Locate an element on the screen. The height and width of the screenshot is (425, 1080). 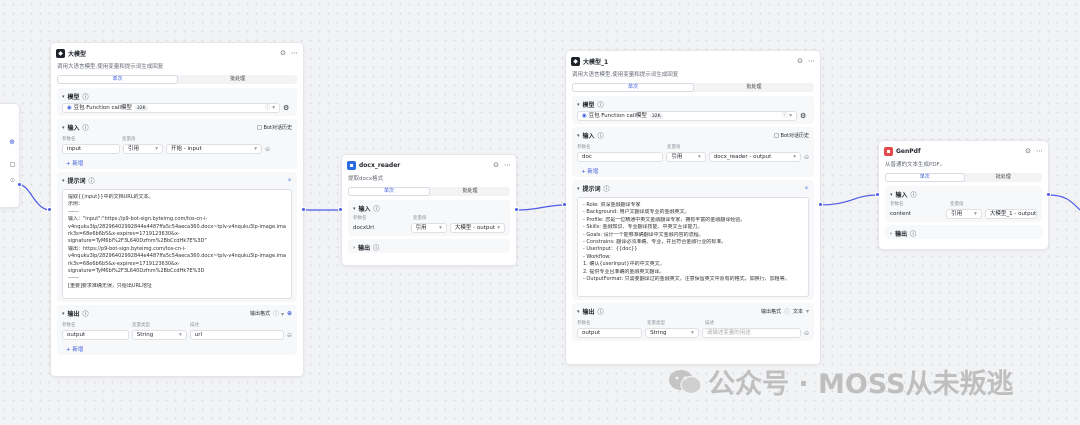
llm-input-port is located at coordinates (49, 209).